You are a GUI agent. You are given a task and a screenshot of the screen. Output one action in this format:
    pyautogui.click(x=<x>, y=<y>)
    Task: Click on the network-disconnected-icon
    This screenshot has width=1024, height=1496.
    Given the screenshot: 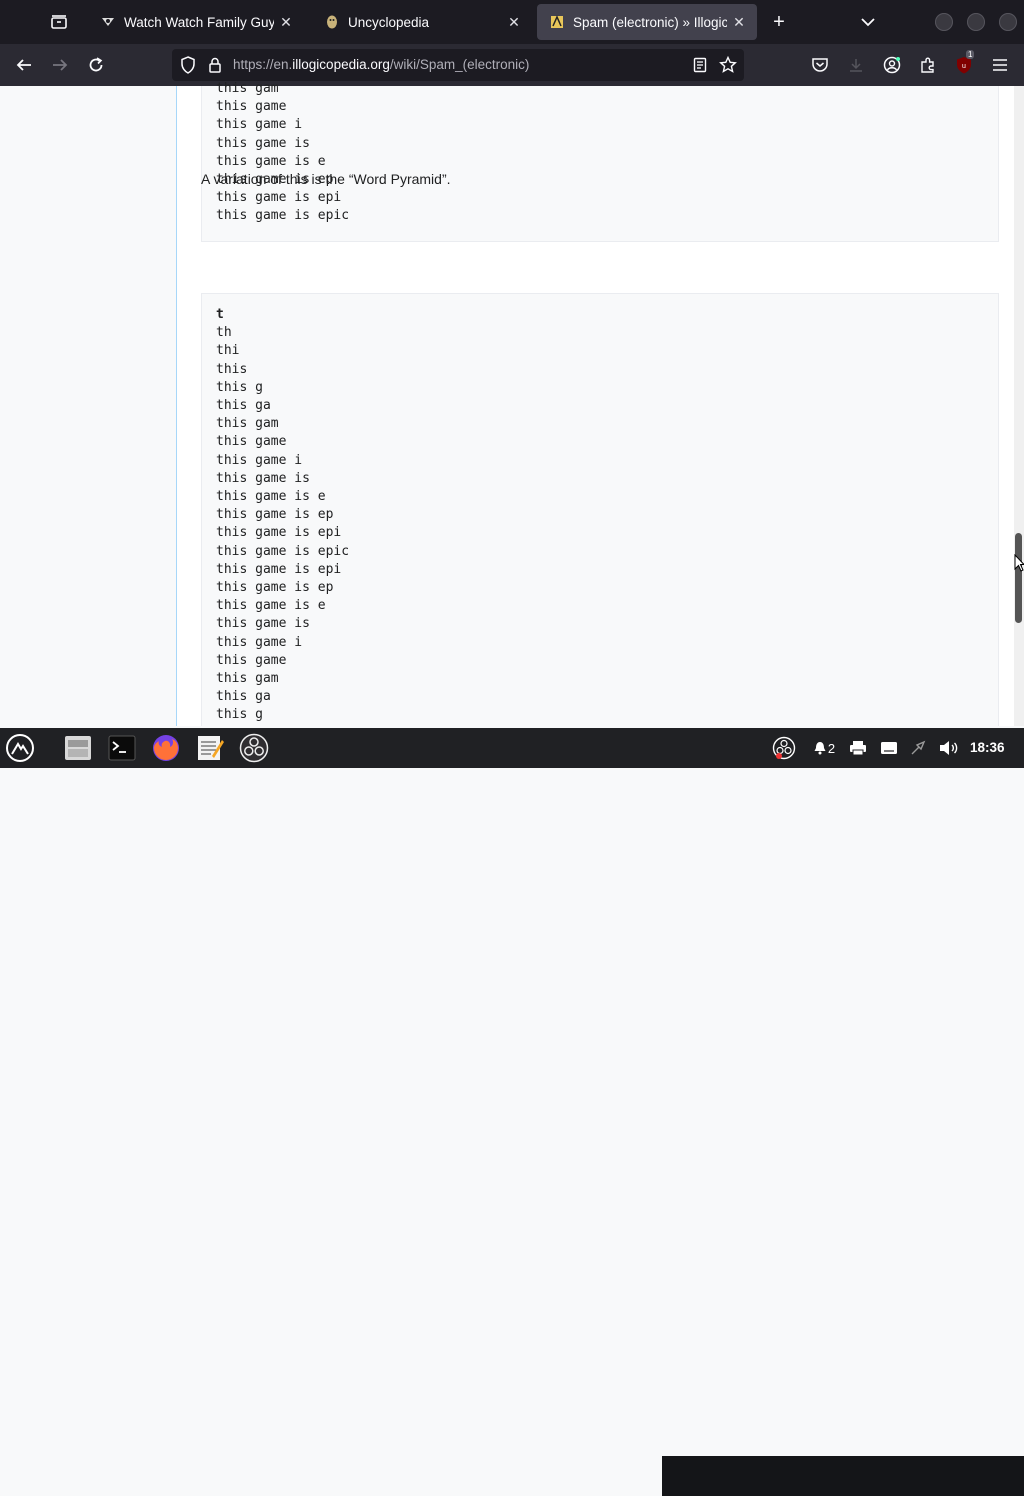 What is the action you would take?
    pyautogui.click(x=918, y=748)
    